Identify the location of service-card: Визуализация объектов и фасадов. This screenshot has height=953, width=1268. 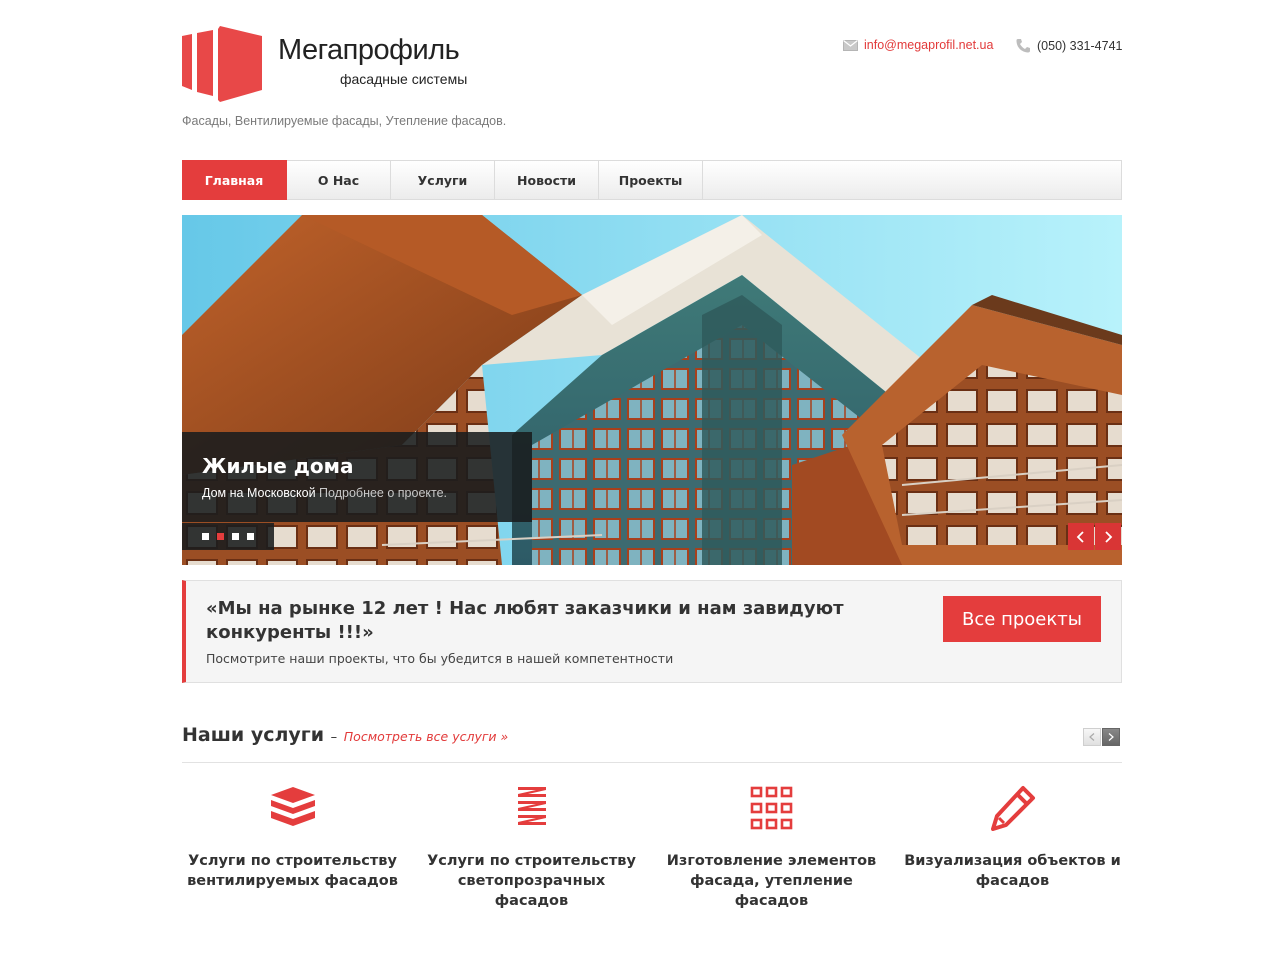
(1012, 838).